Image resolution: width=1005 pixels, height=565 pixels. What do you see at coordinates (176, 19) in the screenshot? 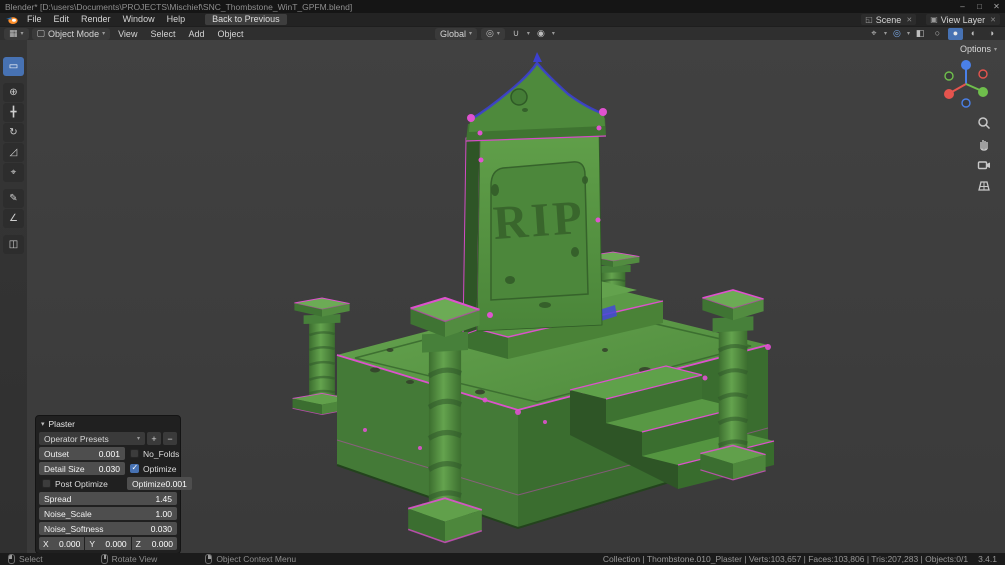
I see `menu-help: Help` at bounding box center [176, 19].